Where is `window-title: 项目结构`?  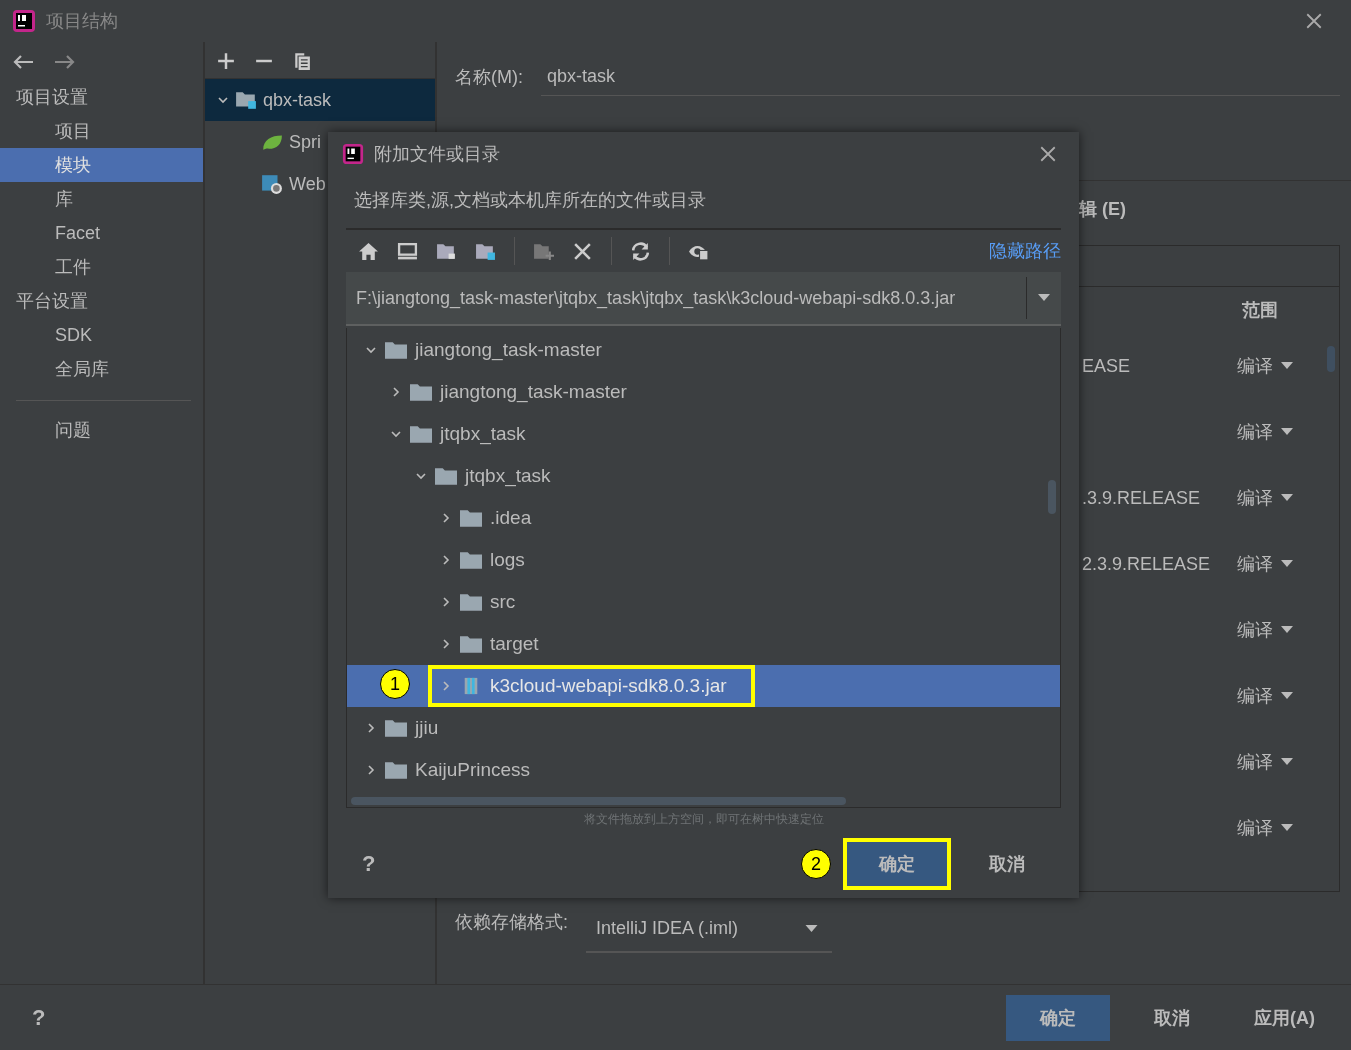
window-title: 项目结构 is located at coordinates (82, 21).